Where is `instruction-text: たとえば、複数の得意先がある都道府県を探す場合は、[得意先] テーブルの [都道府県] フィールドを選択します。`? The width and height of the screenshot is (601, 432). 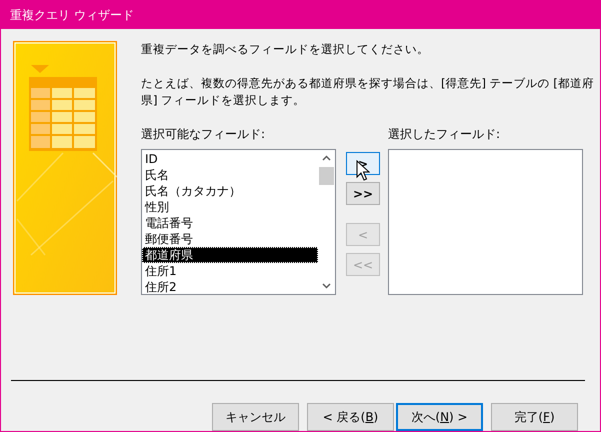
instruction-text: たとえば、複数の得意先がある都道府県を探す場合は、[得意先] テーブルの [都道府県] フィールドを選択します。 is located at coordinates (368, 92).